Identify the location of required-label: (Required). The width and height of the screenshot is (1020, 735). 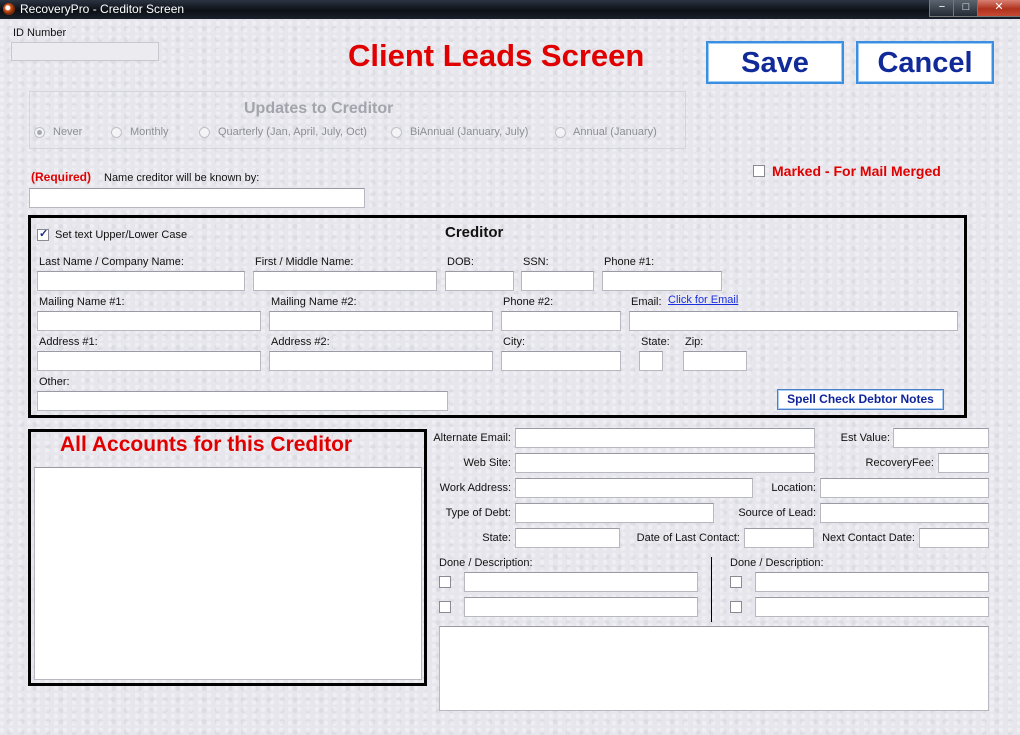
(61, 177).